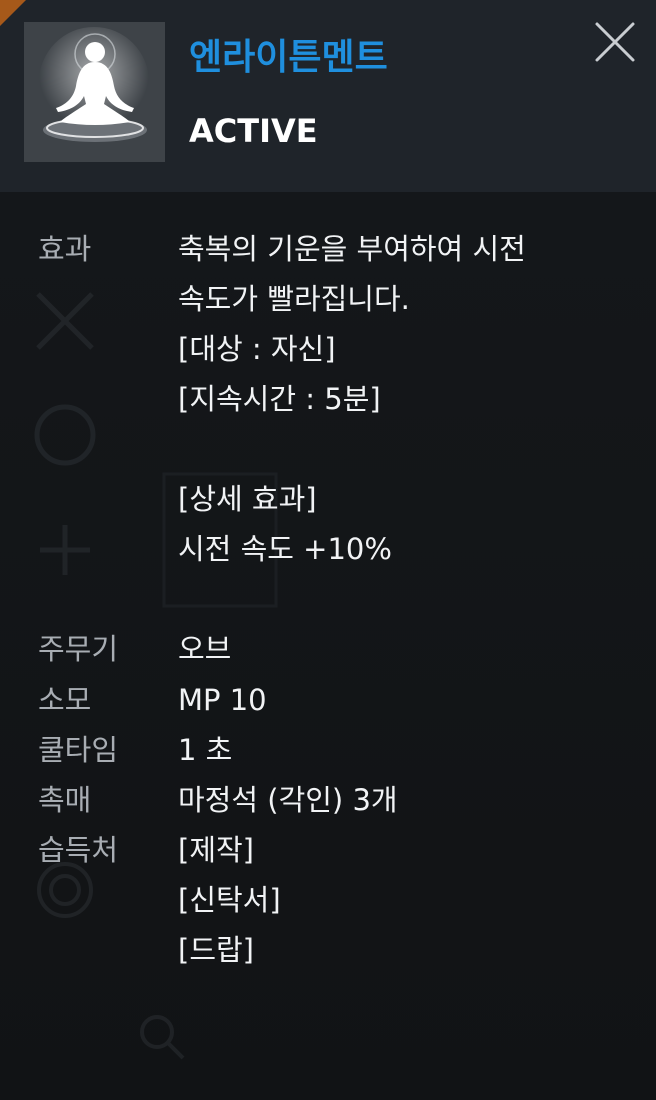  What do you see at coordinates (279, 399) in the screenshot?
I see `effect-duration: [지속시간 : 5분]` at bounding box center [279, 399].